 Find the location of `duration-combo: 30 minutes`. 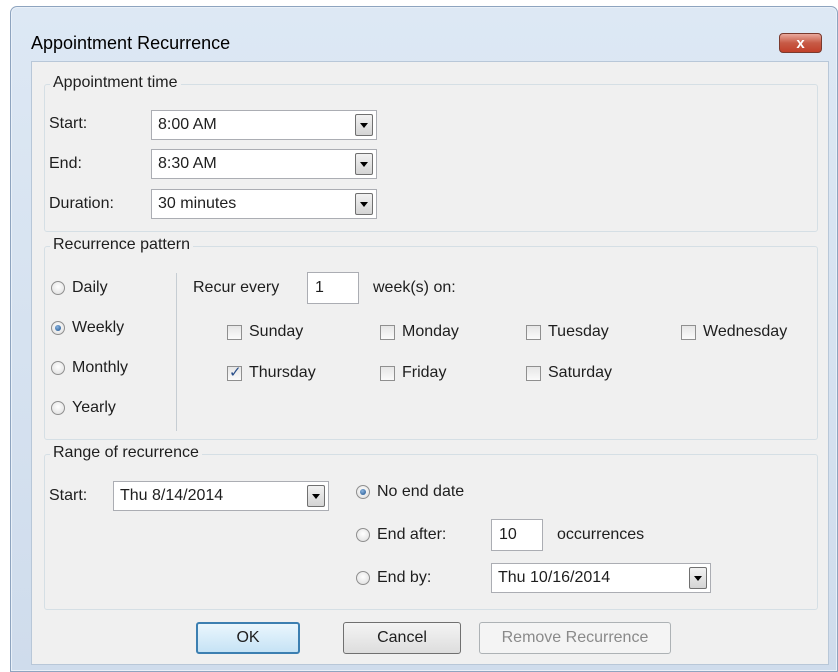

duration-combo: 30 minutes is located at coordinates (264, 204).